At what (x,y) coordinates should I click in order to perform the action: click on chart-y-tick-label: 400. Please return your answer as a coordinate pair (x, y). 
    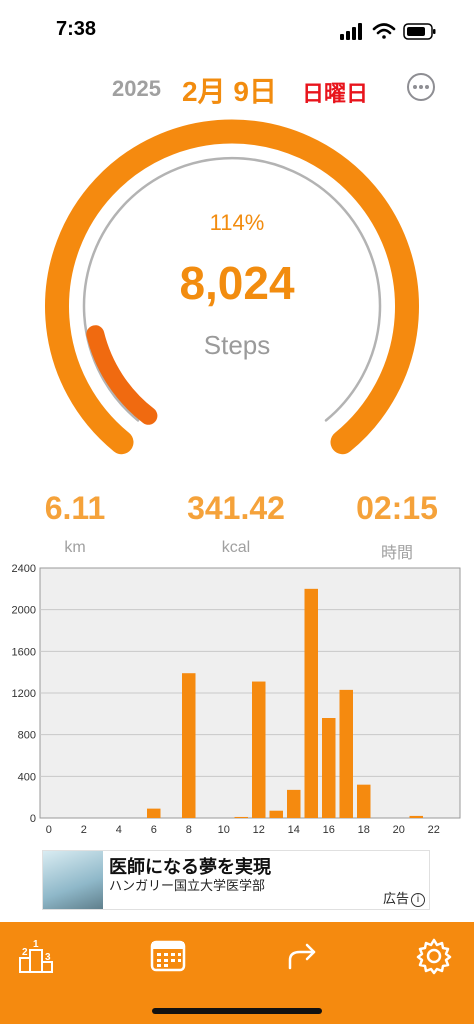
    Looking at the image, I should click on (27, 777).